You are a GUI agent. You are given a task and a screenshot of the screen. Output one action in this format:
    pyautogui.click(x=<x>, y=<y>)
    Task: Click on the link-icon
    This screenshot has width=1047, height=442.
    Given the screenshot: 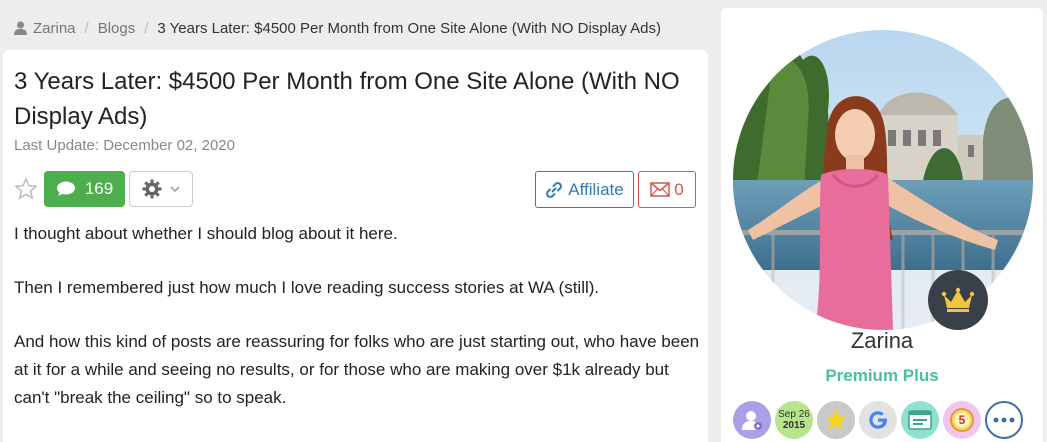 What is the action you would take?
    pyautogui.click(x=554, y=189)
    